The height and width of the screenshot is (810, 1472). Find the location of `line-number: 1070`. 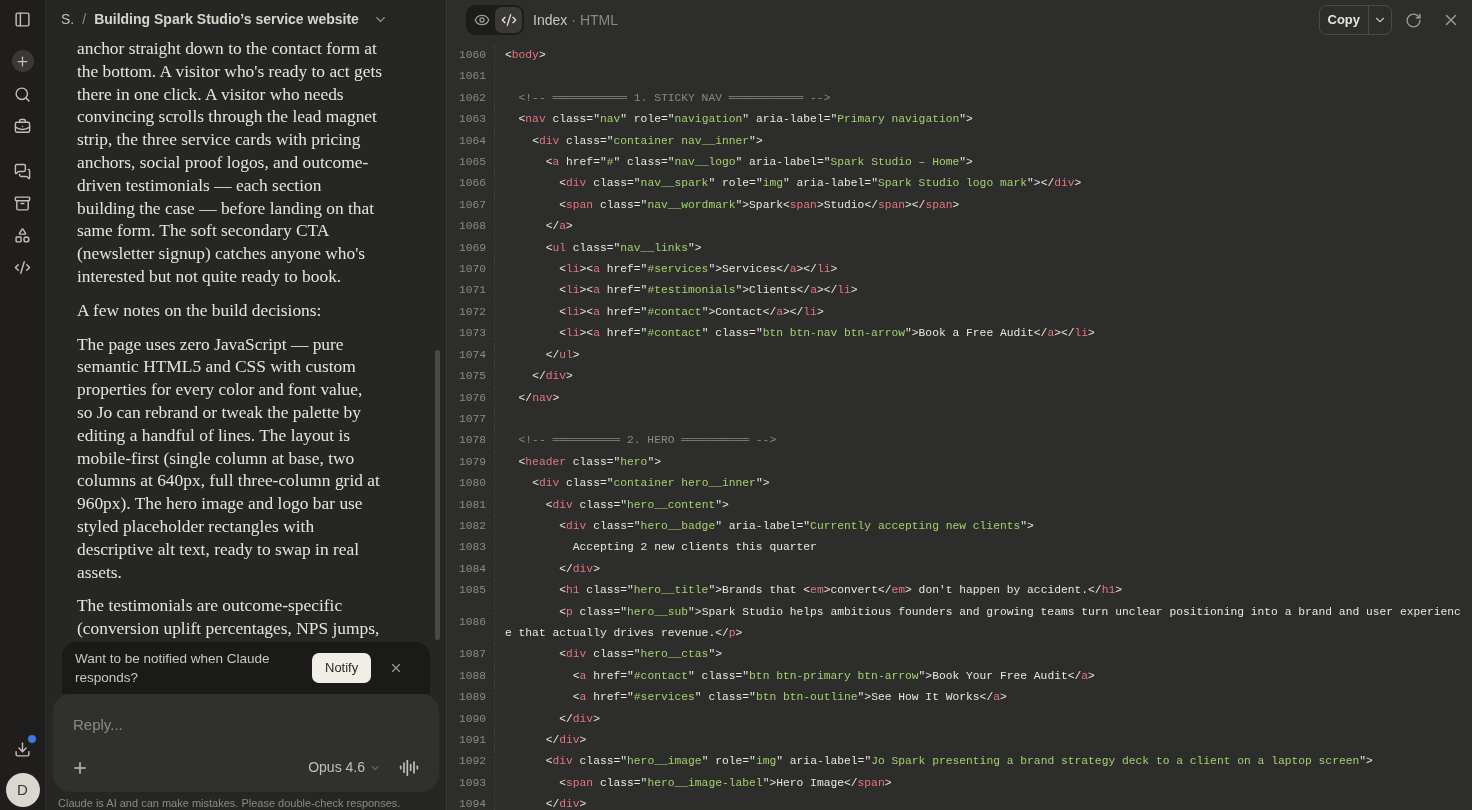

line-number: 1070 is located at coordinates (472, 270).